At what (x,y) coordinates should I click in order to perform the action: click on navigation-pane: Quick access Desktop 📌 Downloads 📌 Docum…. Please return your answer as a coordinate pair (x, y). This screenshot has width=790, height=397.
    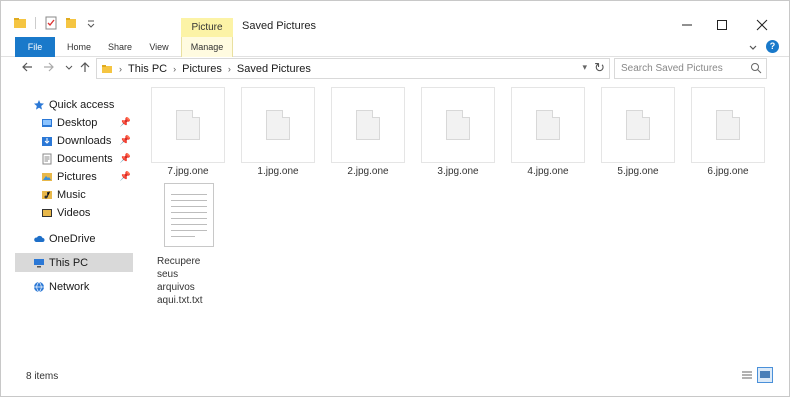
    Looking at the image, I should click on (74, 229).